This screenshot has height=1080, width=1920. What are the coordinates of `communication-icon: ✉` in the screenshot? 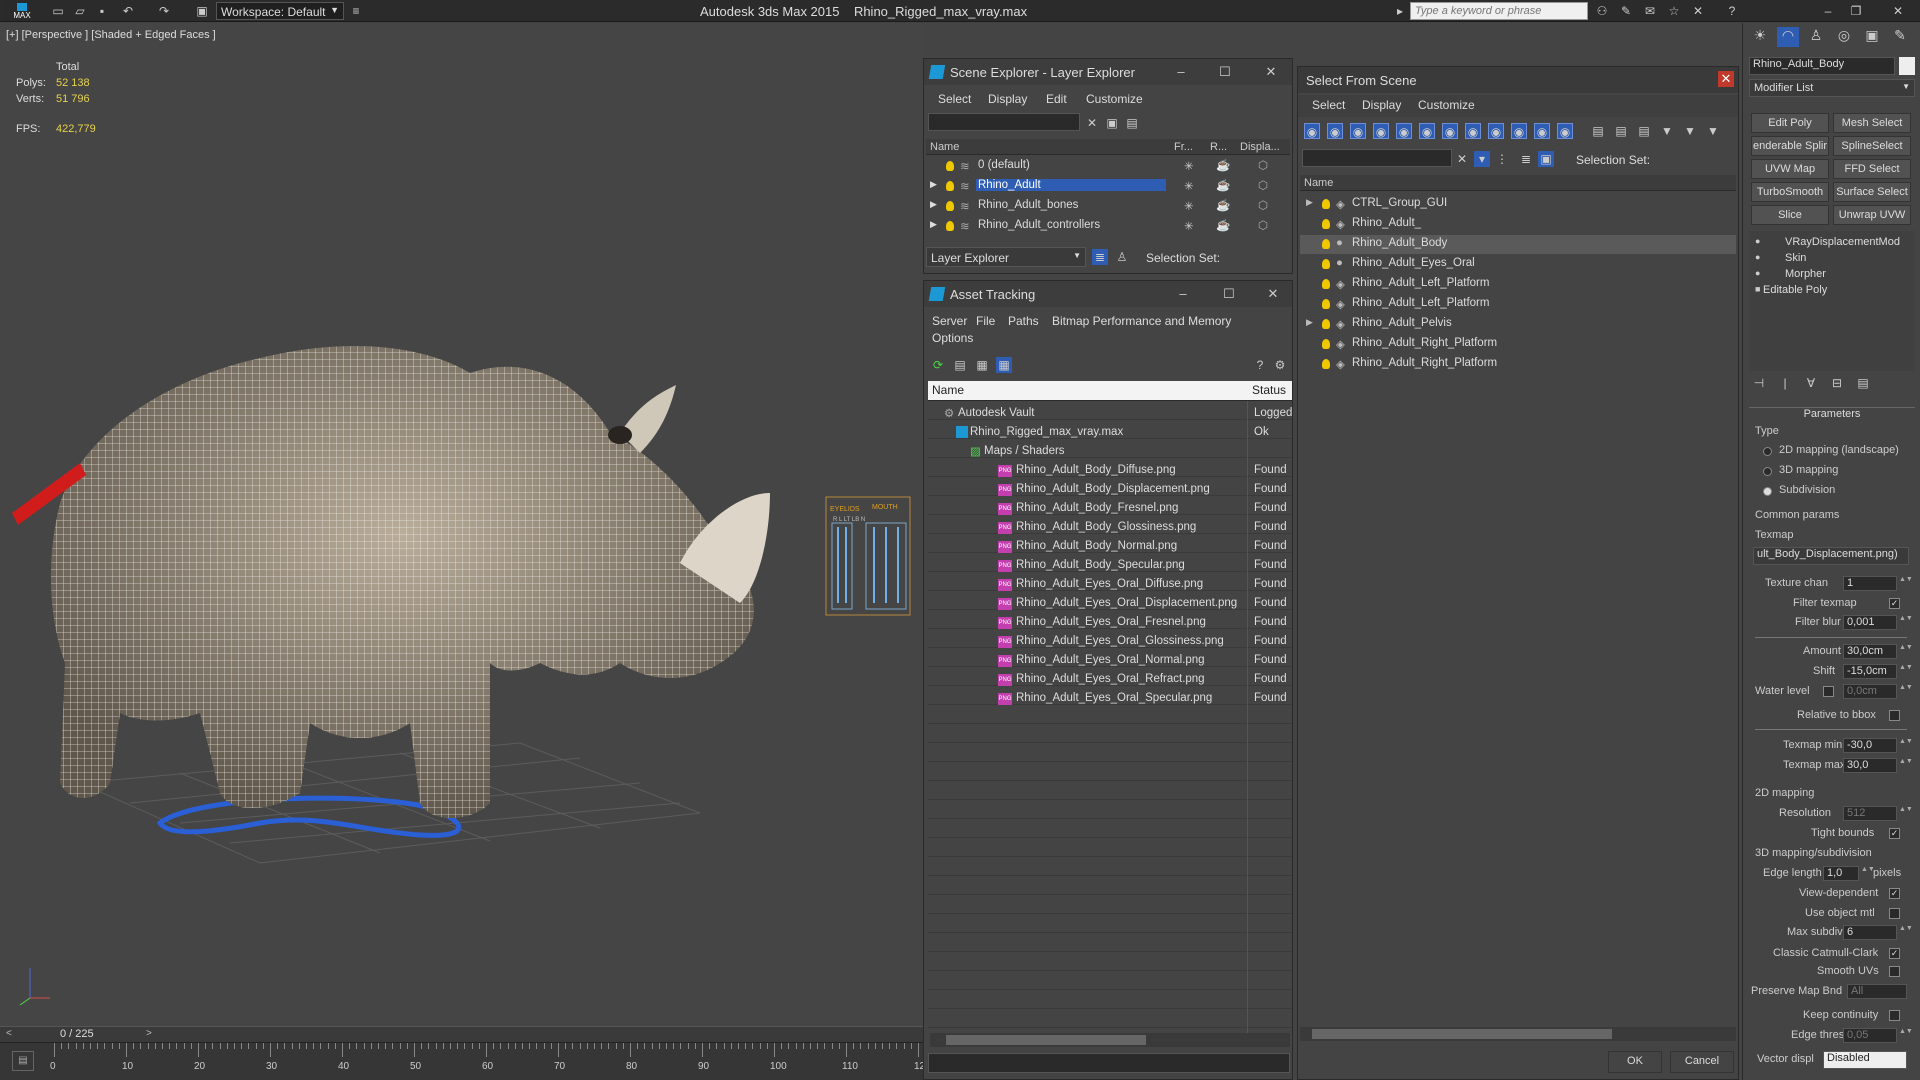 It's located at (1650, 11).